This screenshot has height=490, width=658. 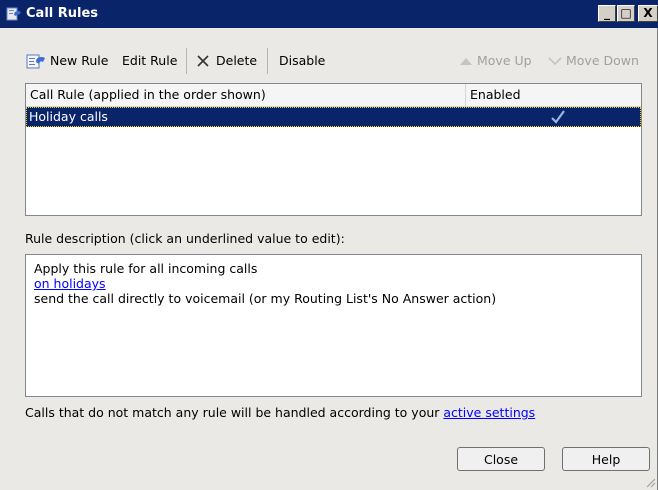 What do you see at coordinates (504, 61) in the screenshot?
I see `move-up-button: Move Up` at bounding box center [504, 61].